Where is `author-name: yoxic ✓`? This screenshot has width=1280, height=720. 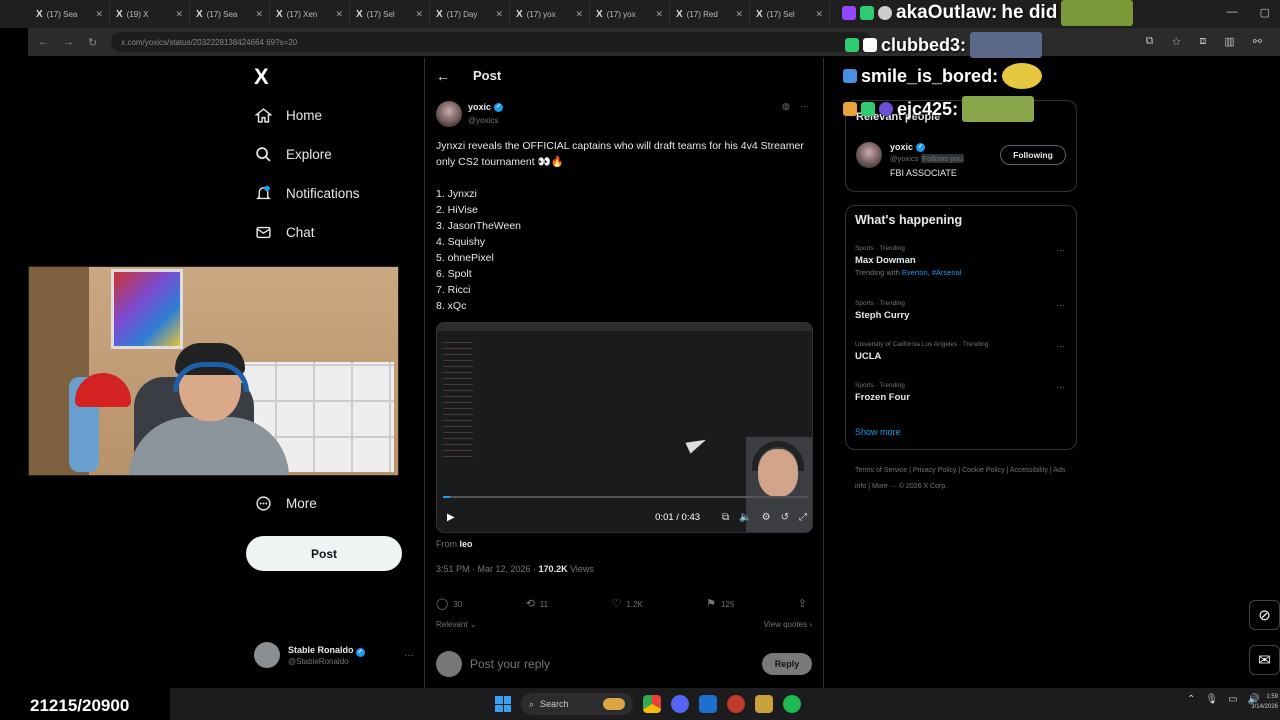
author-name: yoxic ✓ is located at coordinates (486, 107).